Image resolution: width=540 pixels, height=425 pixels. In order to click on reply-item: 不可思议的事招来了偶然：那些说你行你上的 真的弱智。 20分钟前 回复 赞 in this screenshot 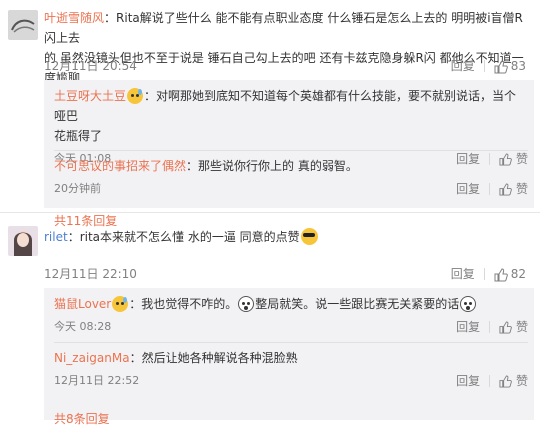, I will do `click(291, 177)`.